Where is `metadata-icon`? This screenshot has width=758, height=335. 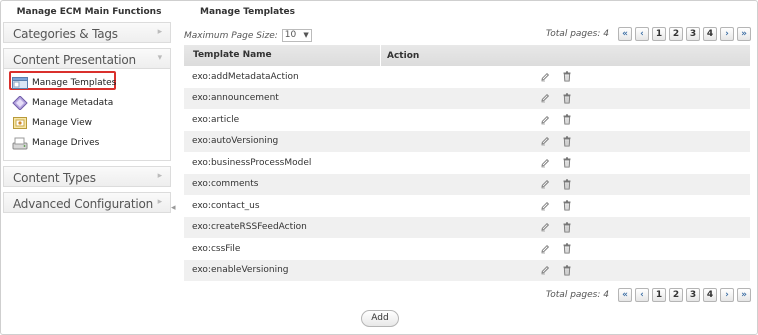 metadata-icon is located at coordinates (20, 103).